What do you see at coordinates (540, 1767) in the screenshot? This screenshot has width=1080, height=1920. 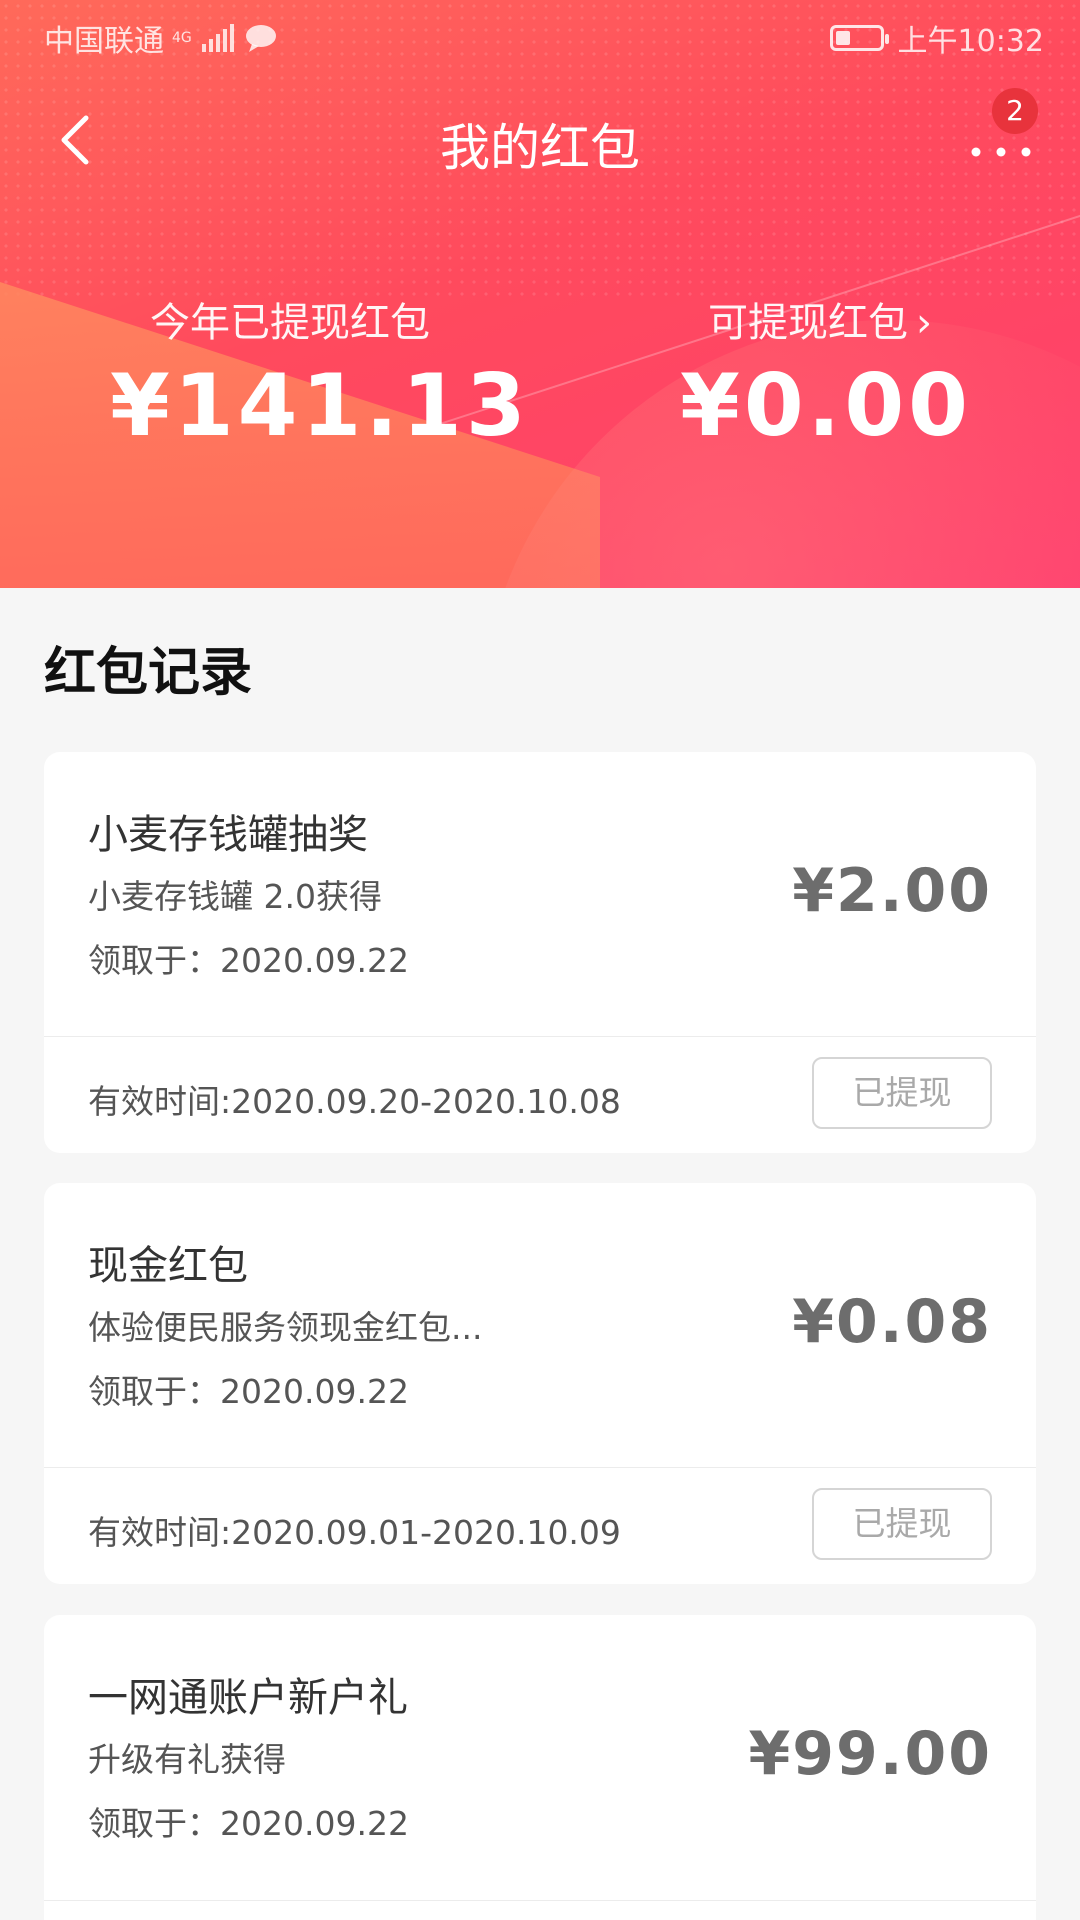 I see `record-card: 一网通账户新户礼 升级有礼获得 领取于：2020.09.22 ¥99.00` at bounding box center [540, 1767].